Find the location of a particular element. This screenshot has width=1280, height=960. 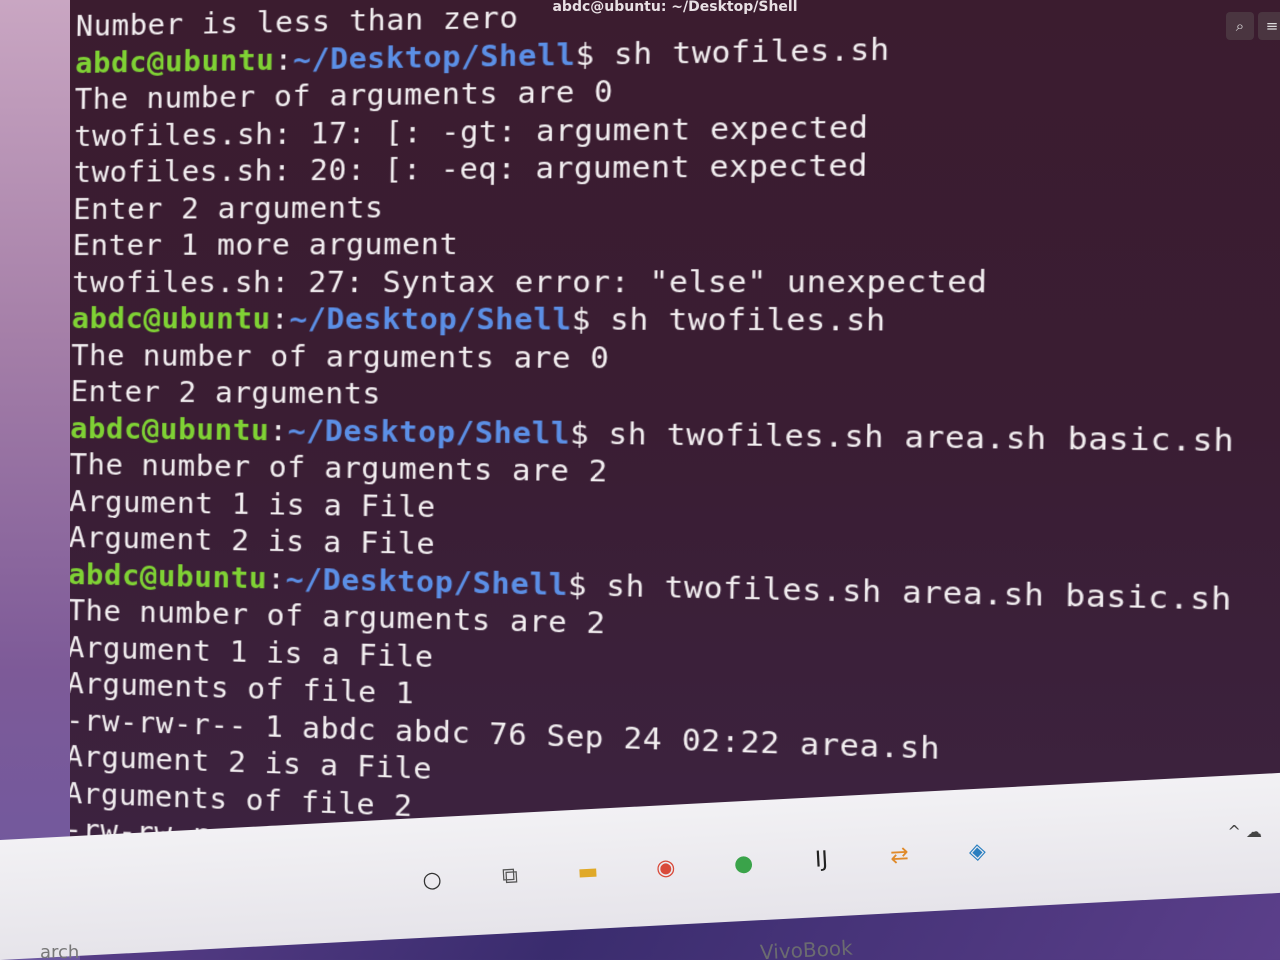

output-line: Enter 1 more argument is located at coordinates (265, 244).